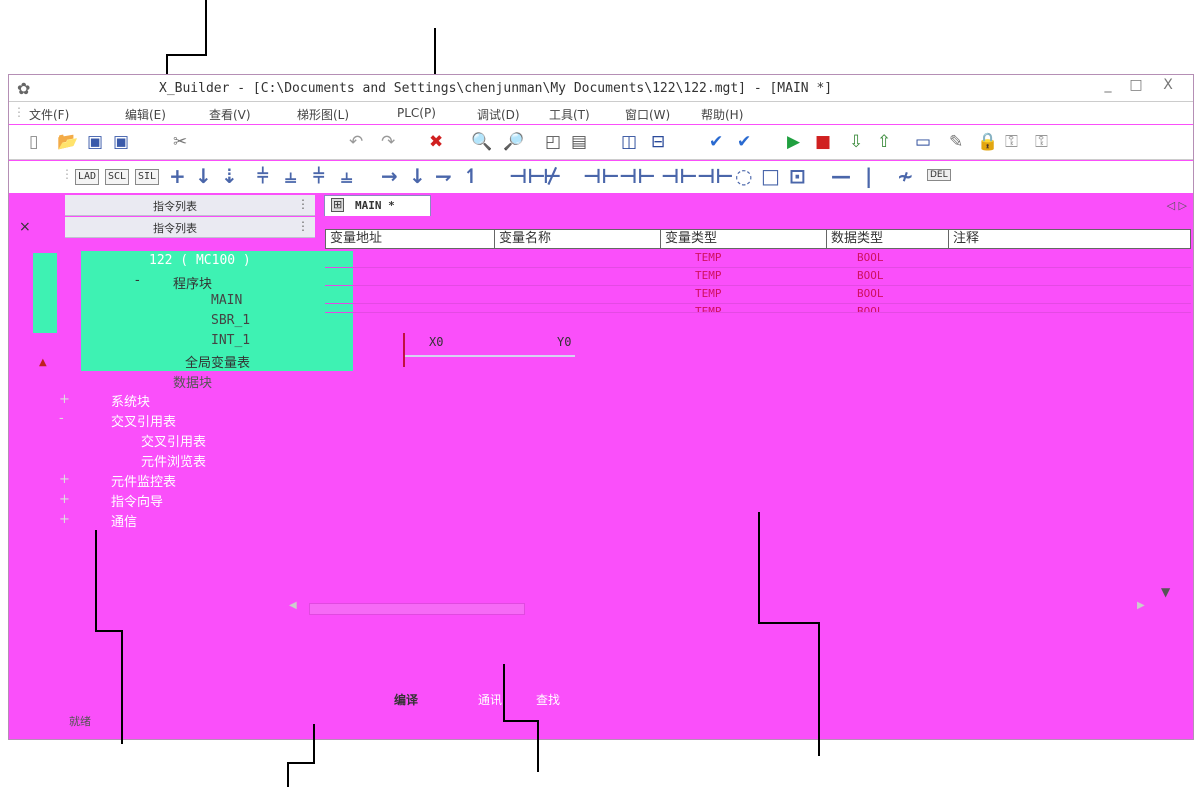 This screenshot has width=1199, height=787. What do you see at coordinates (905, 176) in the screenshot?
I see `erase-line-icon: ≁` at bounding box center [905, 176].